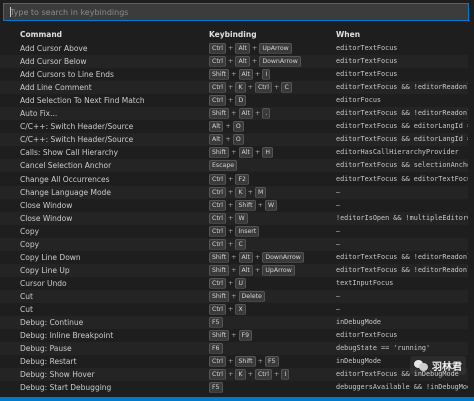  I want to click on when-clause: editorHasCallHierarchyProvider, so click(397, 152).